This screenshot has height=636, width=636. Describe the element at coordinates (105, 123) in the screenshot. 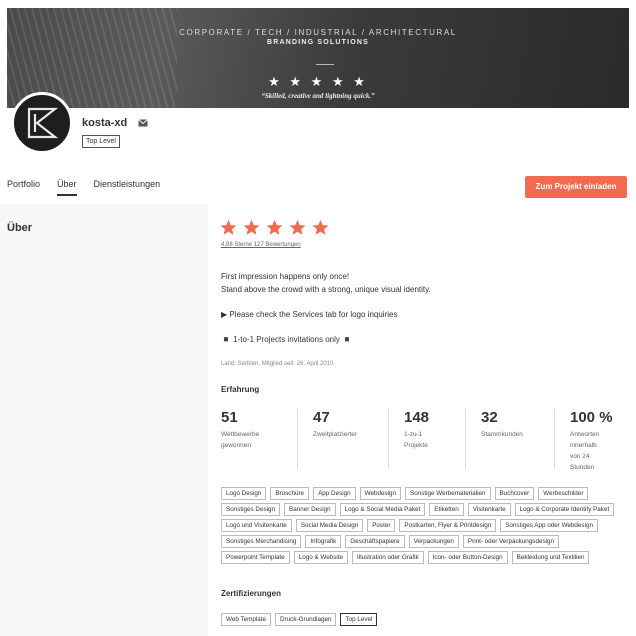

I see `username: kosta-xd` at that location.